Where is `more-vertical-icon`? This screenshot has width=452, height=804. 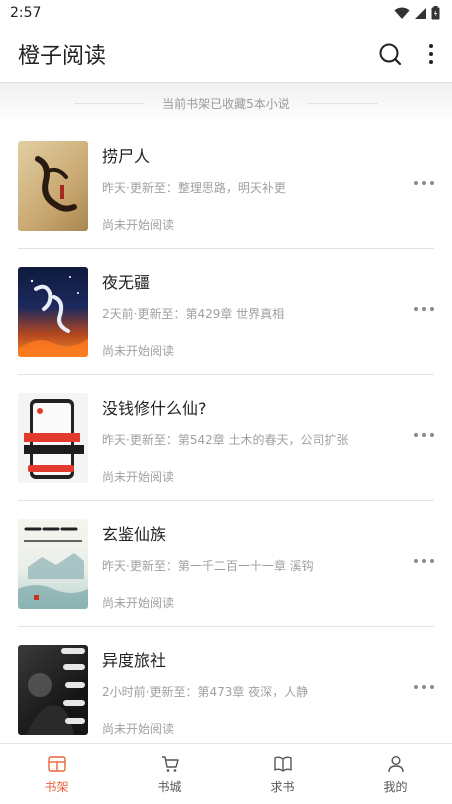 more-vertical-icon is located at coordinates (431, 54).